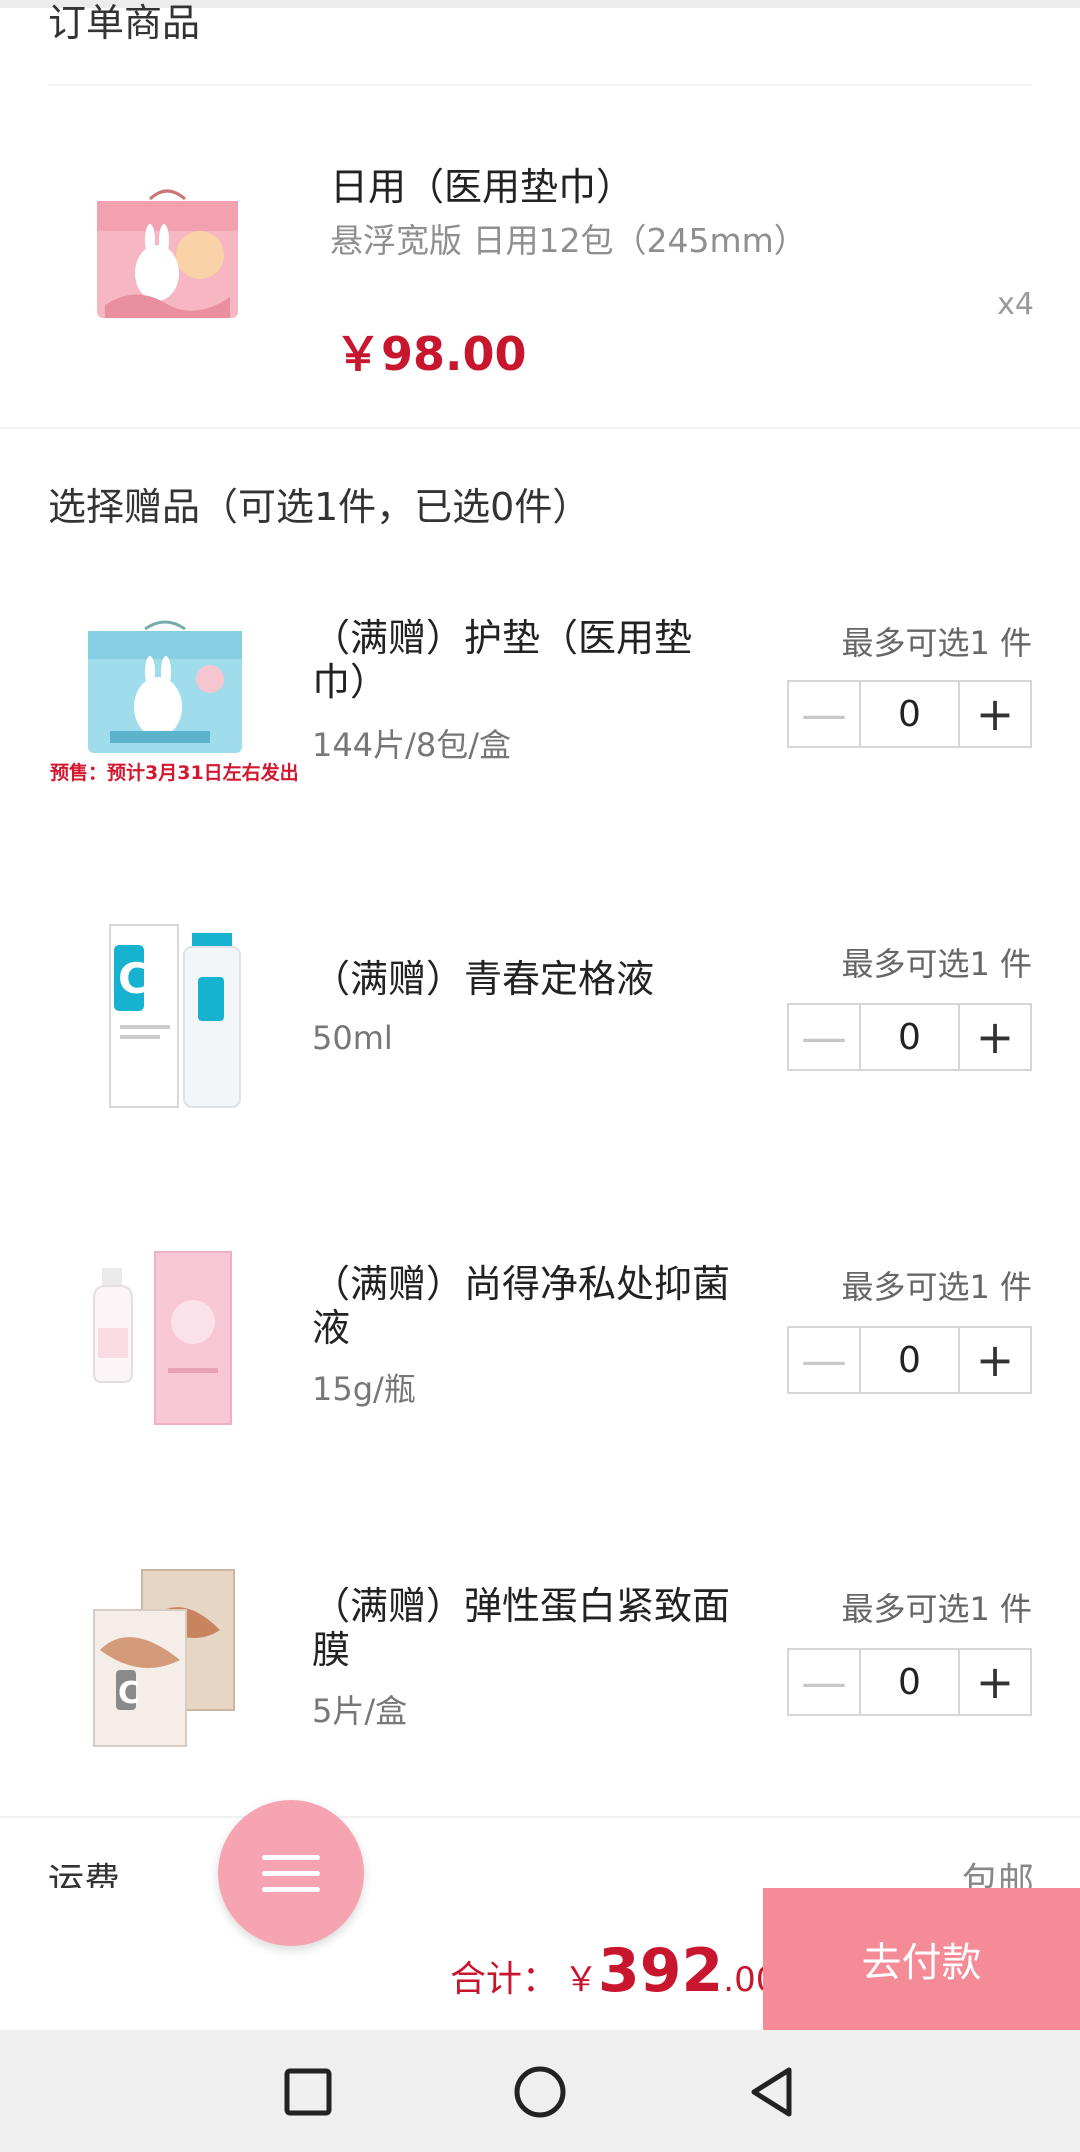 Image resolution: width=1080 pixels, height=2152 pixels. I want to click on checkout-bar: 合计： ￥ 392 .00 去付款, so click(540, 1959).